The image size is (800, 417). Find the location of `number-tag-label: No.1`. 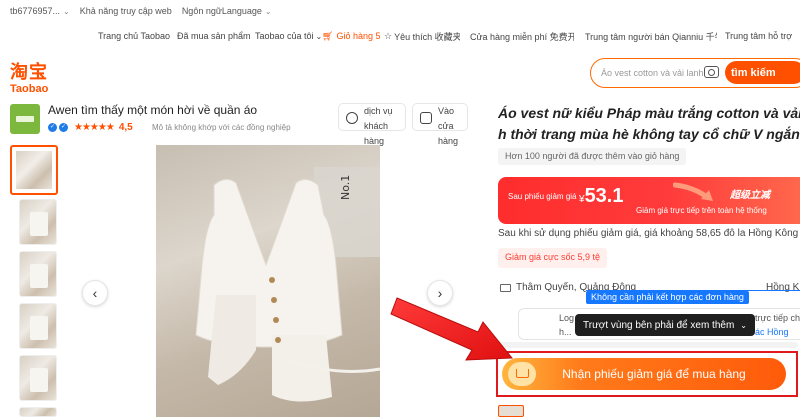

number-tag-label: No.1 is located at coordinates (345, 187).